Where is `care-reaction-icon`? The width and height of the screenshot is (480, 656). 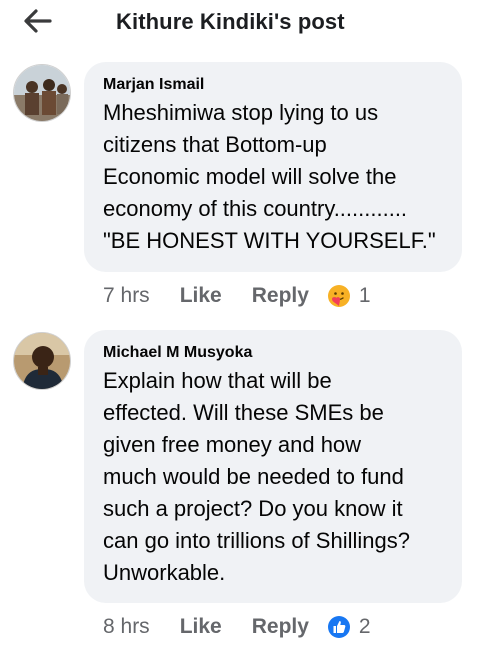 care-reaction-icon is located at coordinates (338, 296).